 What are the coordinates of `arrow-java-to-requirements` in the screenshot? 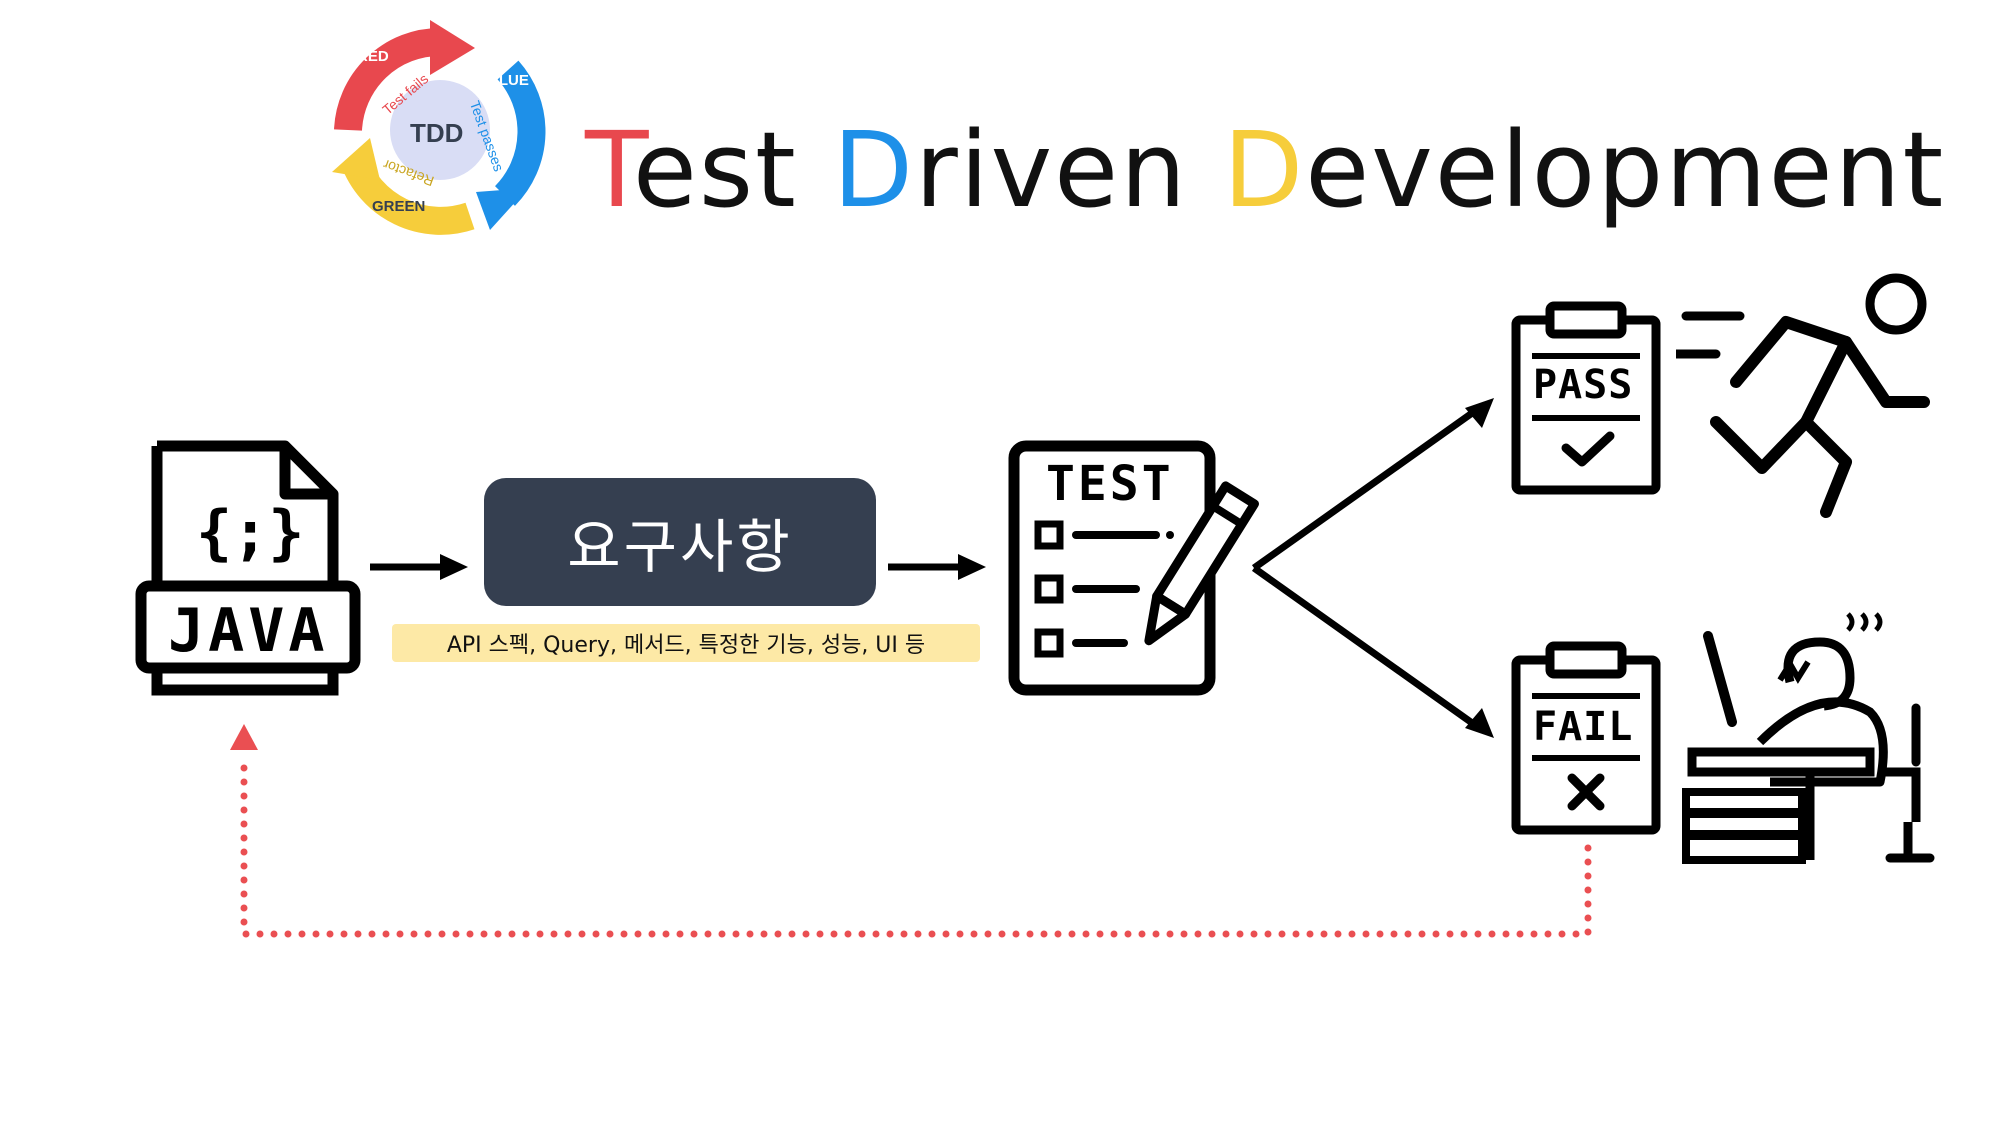 It's located at (419, 567).